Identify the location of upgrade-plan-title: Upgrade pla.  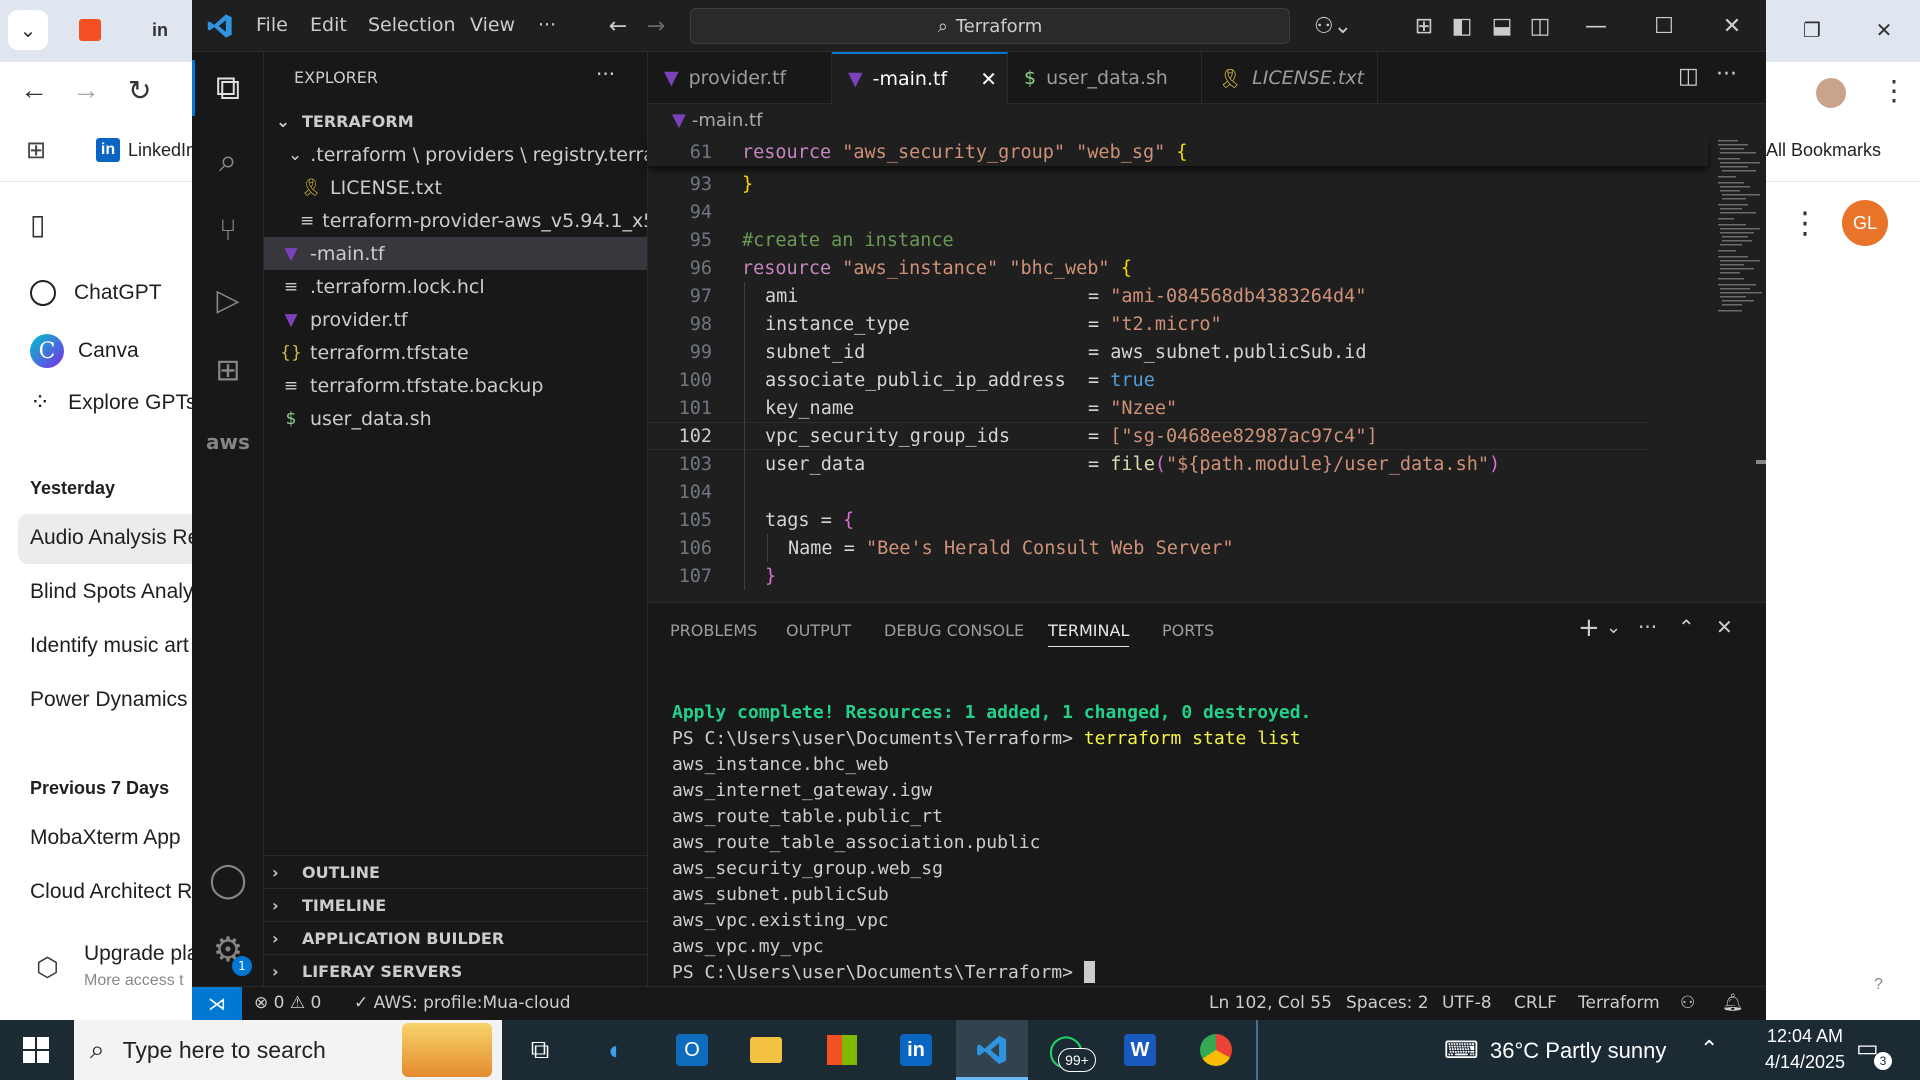
(141, 954).